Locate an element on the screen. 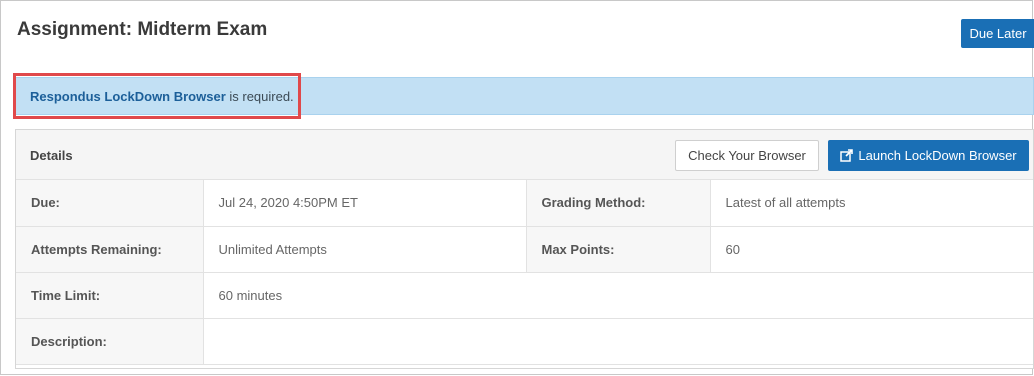 The width and height of the screenshot is (1034, 376). respondus-lockdown-link: Respondus LockDown Browser is located at coordinates (128, 96).